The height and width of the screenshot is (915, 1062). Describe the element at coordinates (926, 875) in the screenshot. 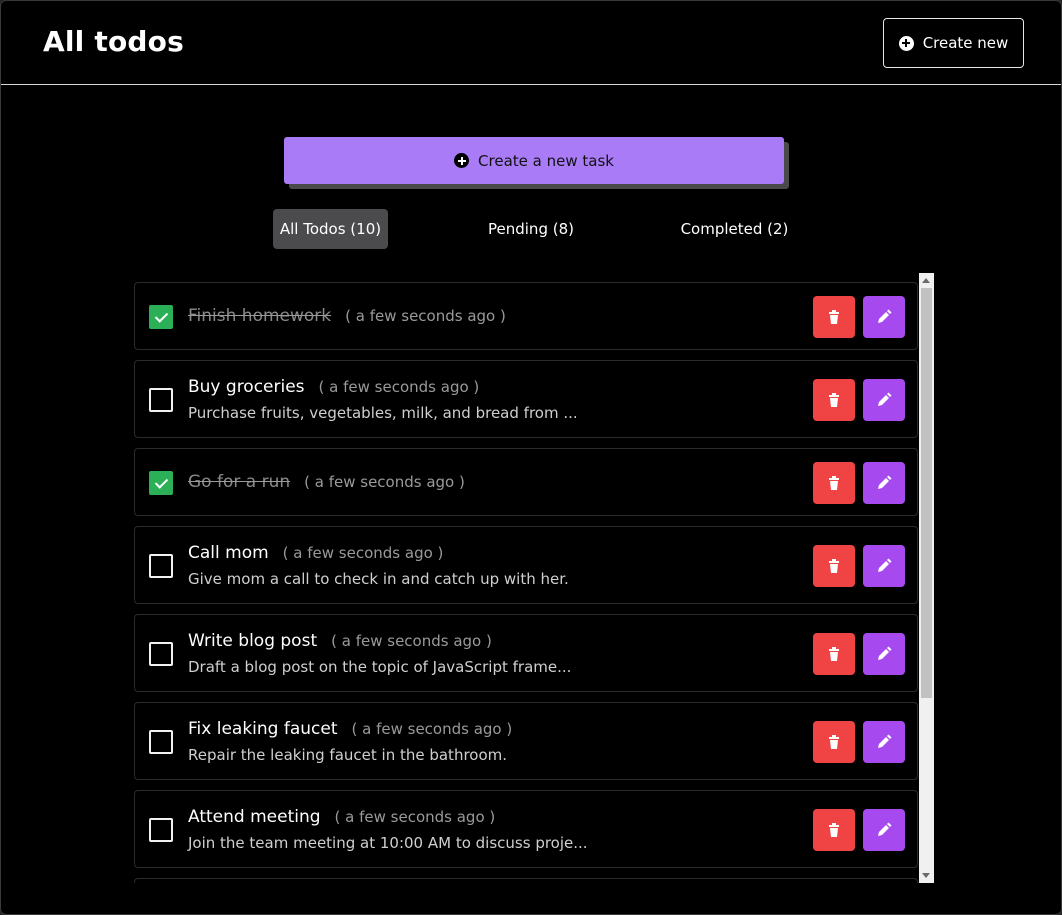

I see `scroll-down-arrow-icon` at that location.